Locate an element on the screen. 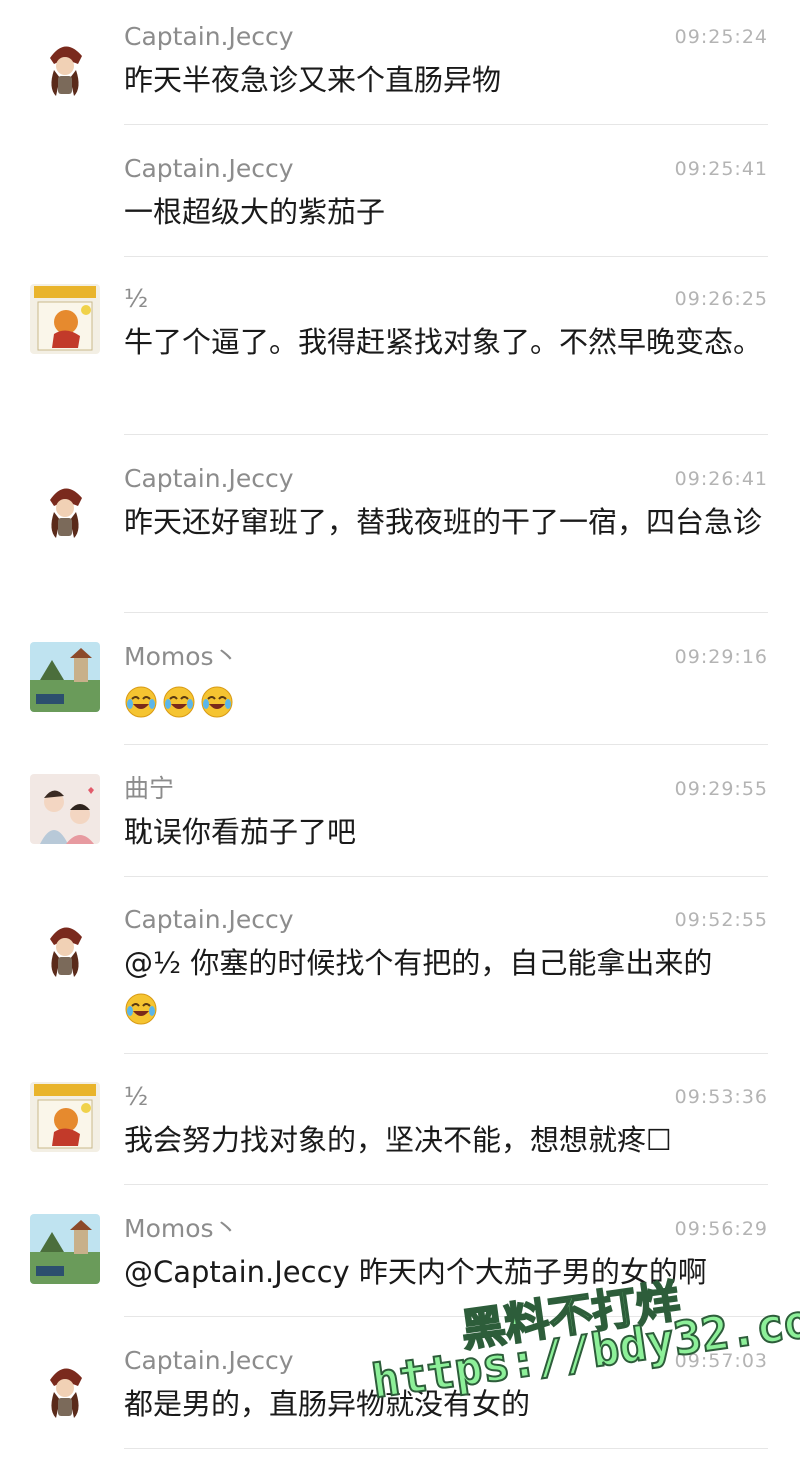 This screenshot has width=800, height=1458. message-text: @Captain.Jeccy 昨天内个大茄子男的女的啊 is located at coordinates (415, 1272).